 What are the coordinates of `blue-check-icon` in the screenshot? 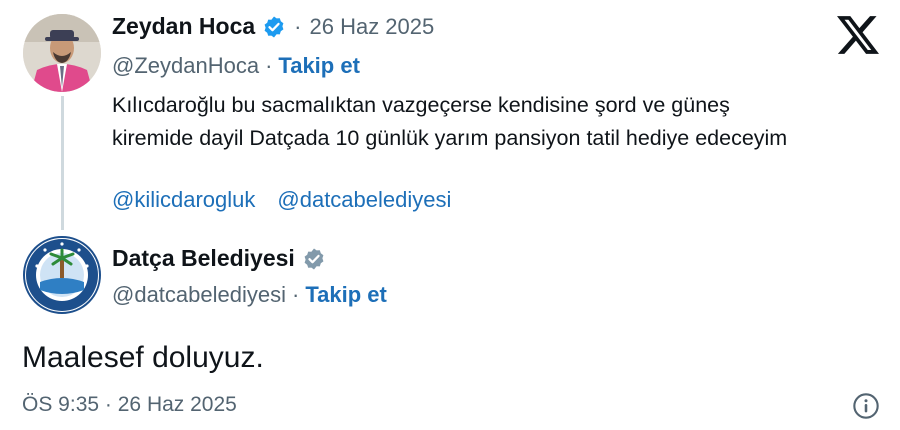 It's located at (274, 26).